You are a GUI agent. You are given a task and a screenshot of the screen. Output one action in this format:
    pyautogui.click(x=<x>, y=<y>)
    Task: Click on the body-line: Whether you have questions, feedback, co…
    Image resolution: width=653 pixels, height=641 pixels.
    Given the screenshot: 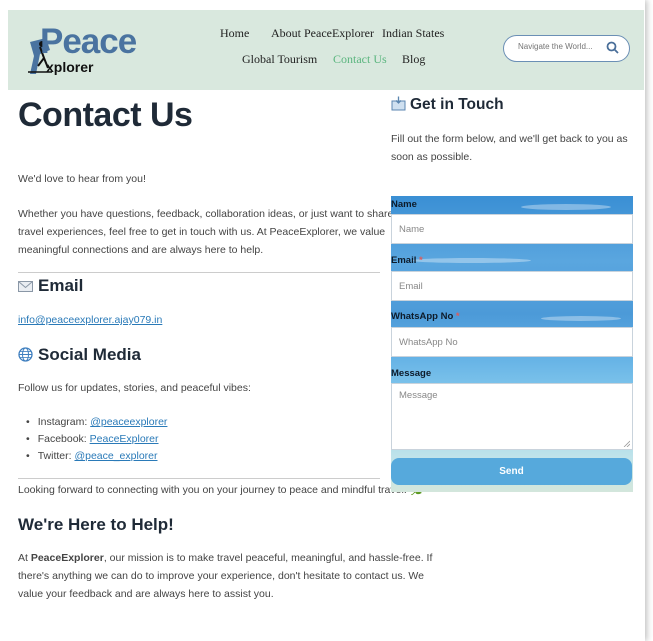 What is the action you would take?
    pyautogui.click(x=217, y=214)
    